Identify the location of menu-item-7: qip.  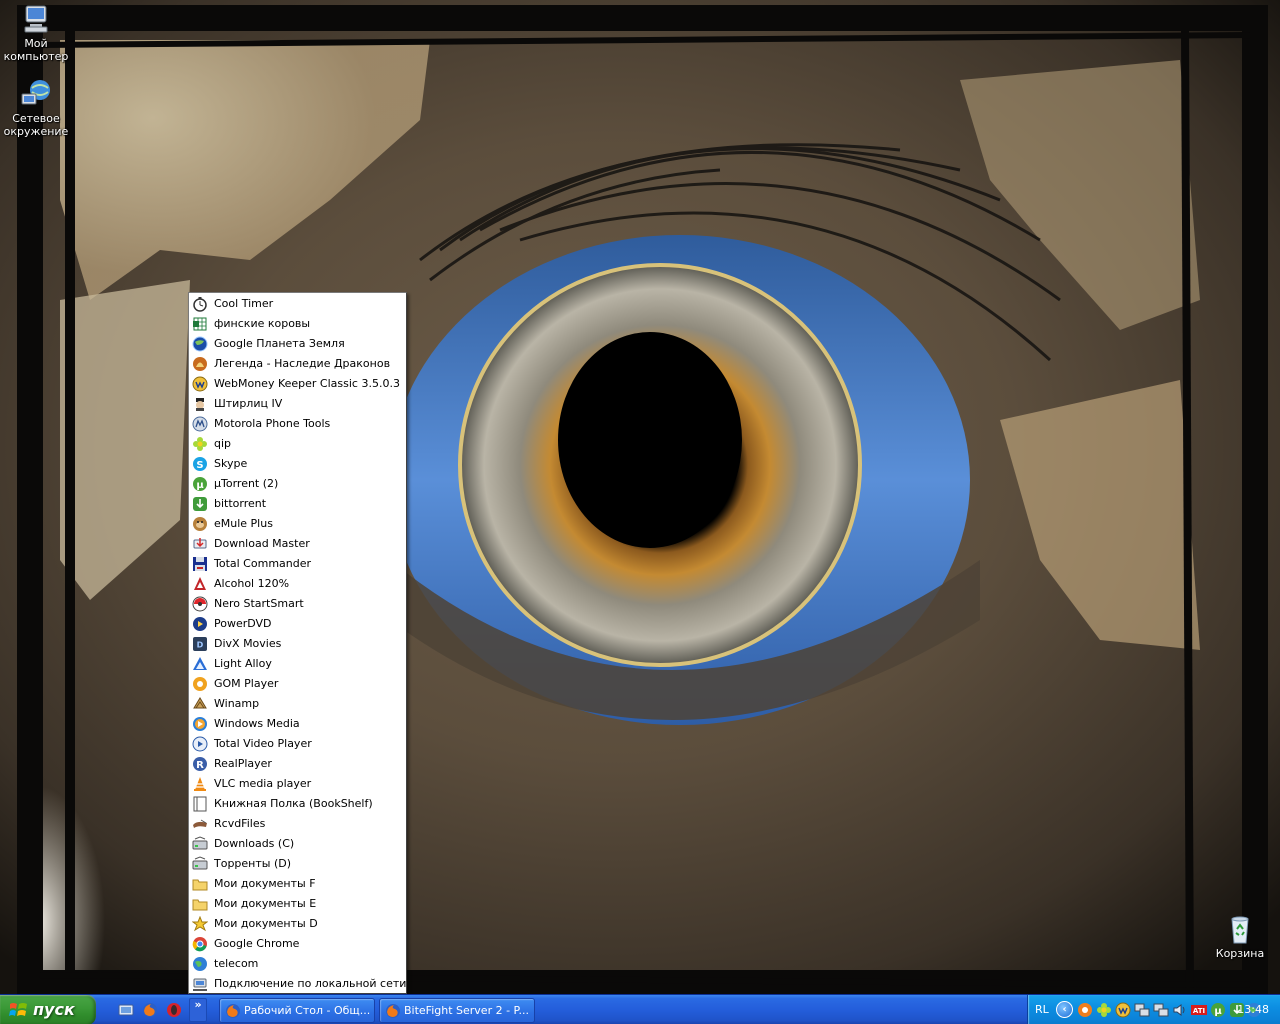
(297, 444).